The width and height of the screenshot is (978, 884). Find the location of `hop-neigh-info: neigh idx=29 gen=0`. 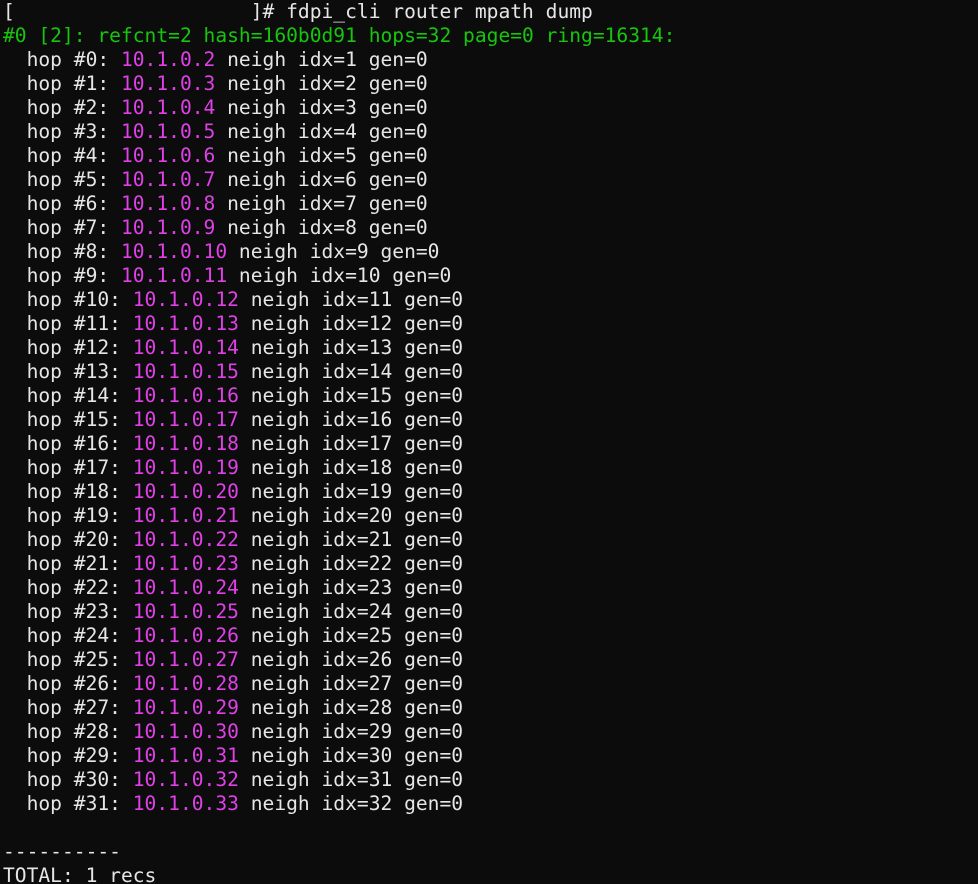

hop-neigh-info: neigh idx=29 gen=0 is located at coordinates (351, 731).